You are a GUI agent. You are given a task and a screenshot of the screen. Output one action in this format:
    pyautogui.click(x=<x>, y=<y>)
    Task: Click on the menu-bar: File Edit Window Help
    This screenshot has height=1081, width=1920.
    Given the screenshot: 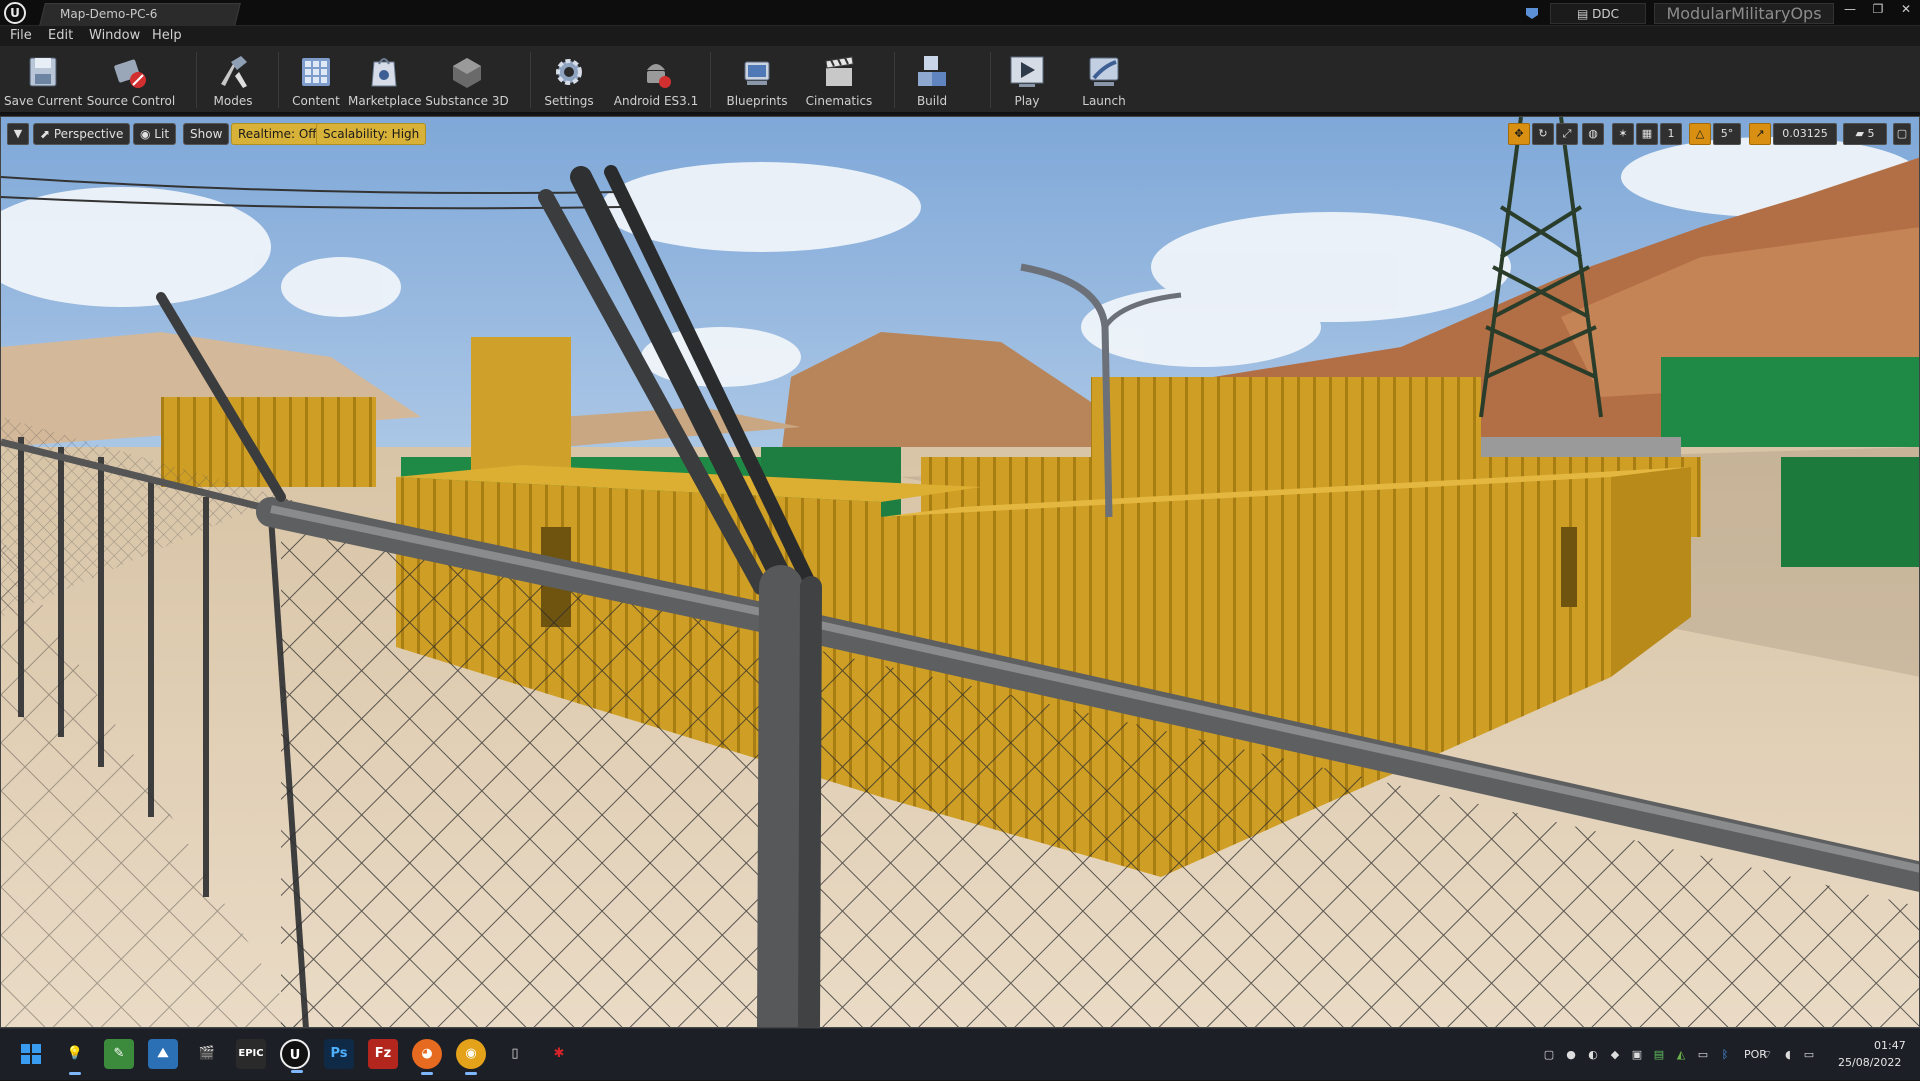 What is the action you would take?
    pyautogui.click(x=960, y=36)
    